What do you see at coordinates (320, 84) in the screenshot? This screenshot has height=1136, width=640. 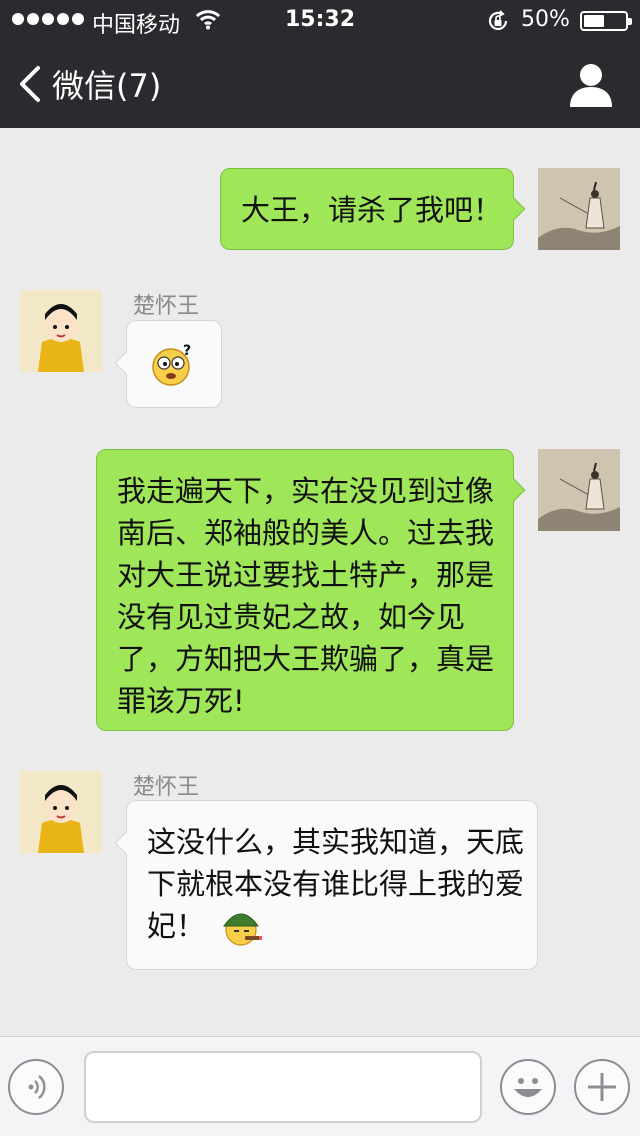 I see `nav-bar: 微信(7)` at bounding box center [320, 84].